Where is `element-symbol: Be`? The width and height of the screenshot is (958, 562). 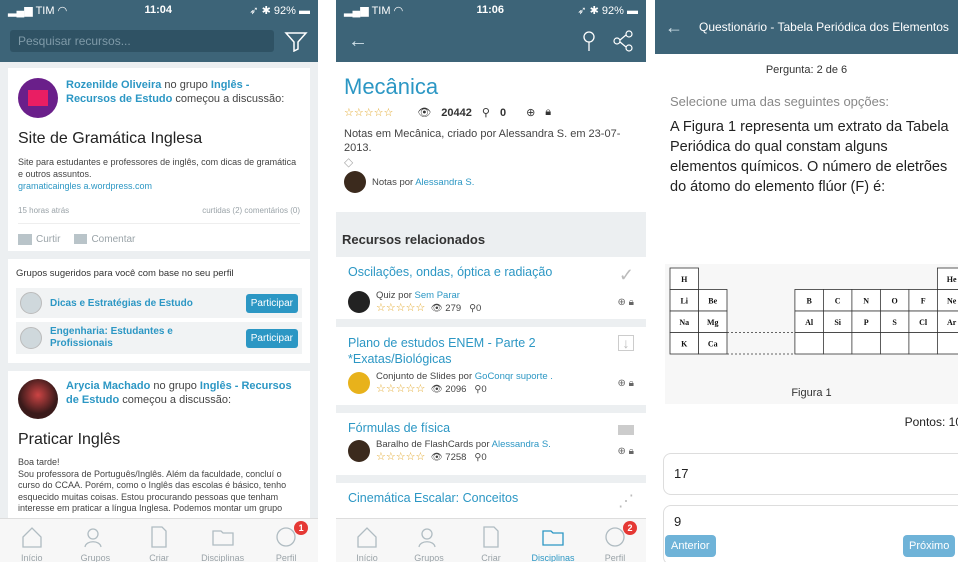
element-symbol: Be is located at coordinates (712, 300).